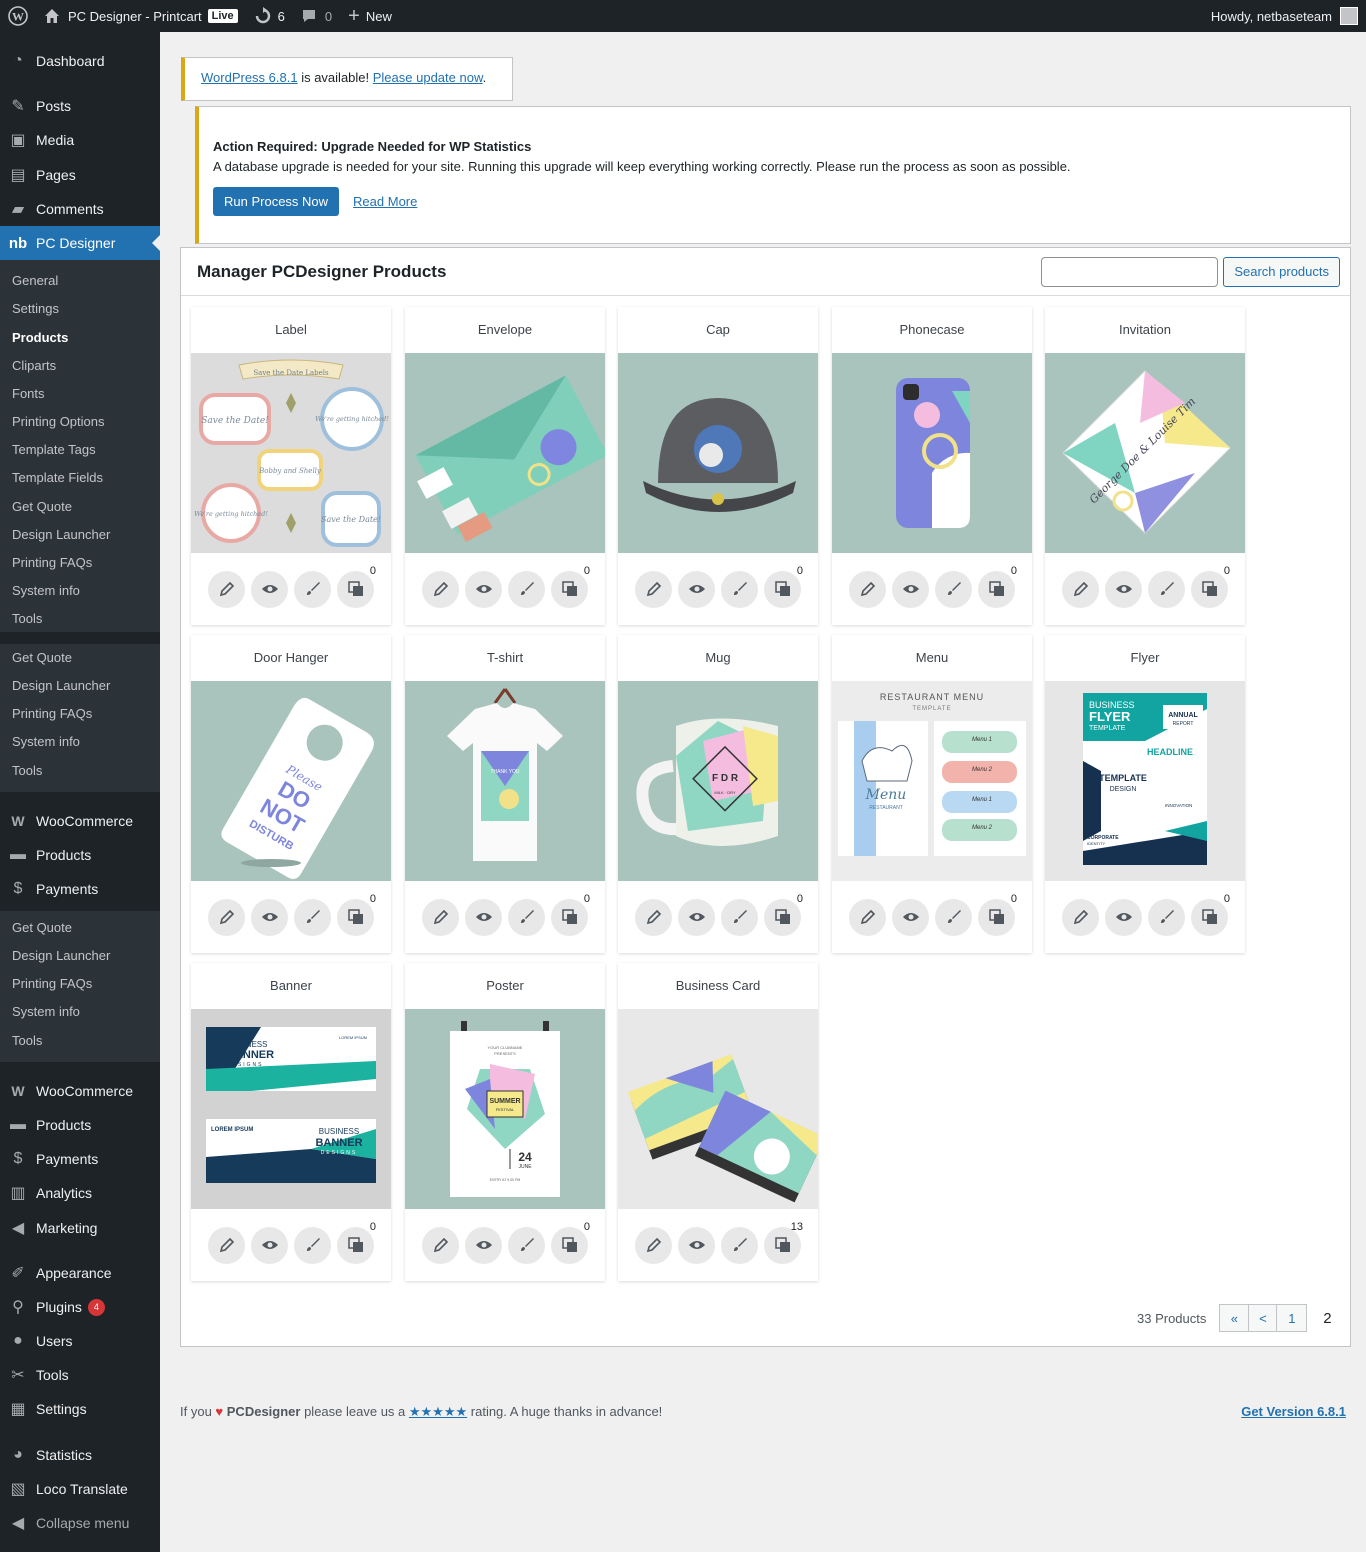  What do you see at coordinates (80, 1273) in the screenshot?
I see `menu-appearance: ✐ Appearance` at bounding box center [80, 1273].